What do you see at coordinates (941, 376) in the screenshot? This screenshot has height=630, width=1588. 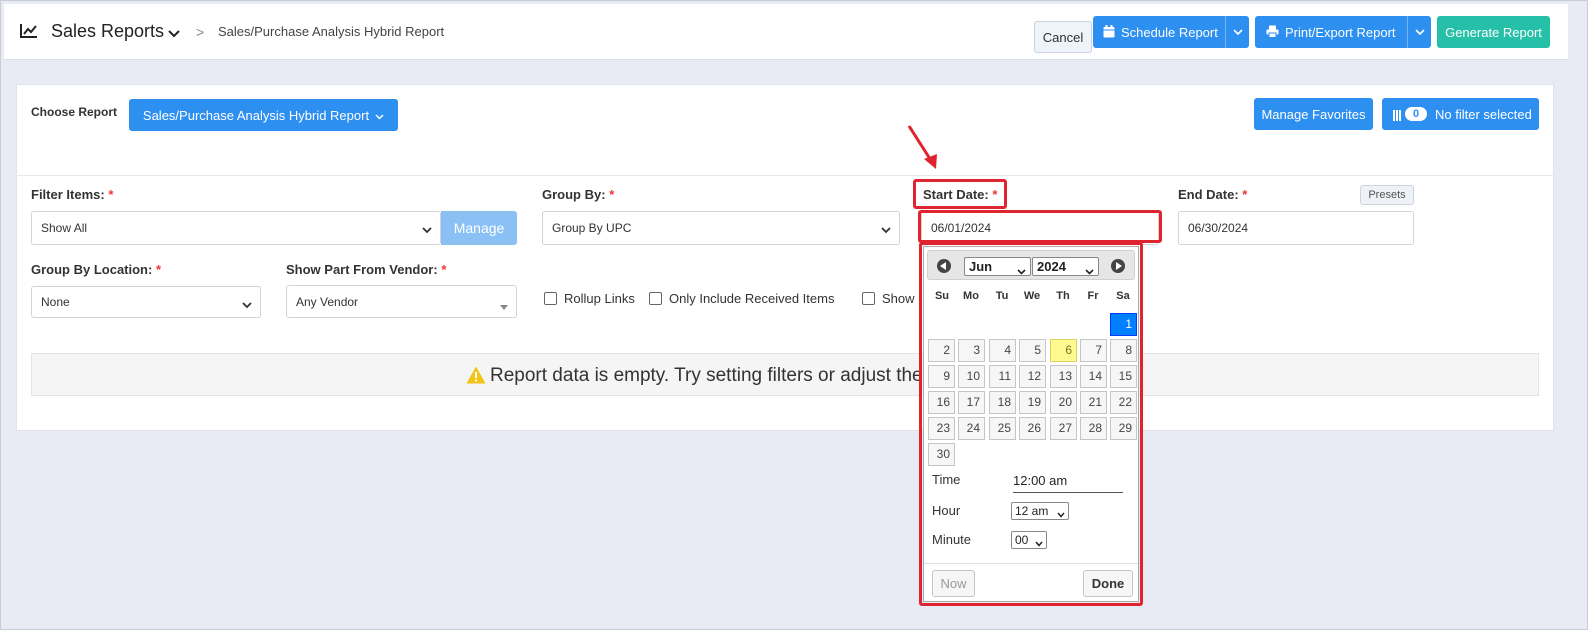 I see `calendar-day: 9` at bounding box center [941, 376].